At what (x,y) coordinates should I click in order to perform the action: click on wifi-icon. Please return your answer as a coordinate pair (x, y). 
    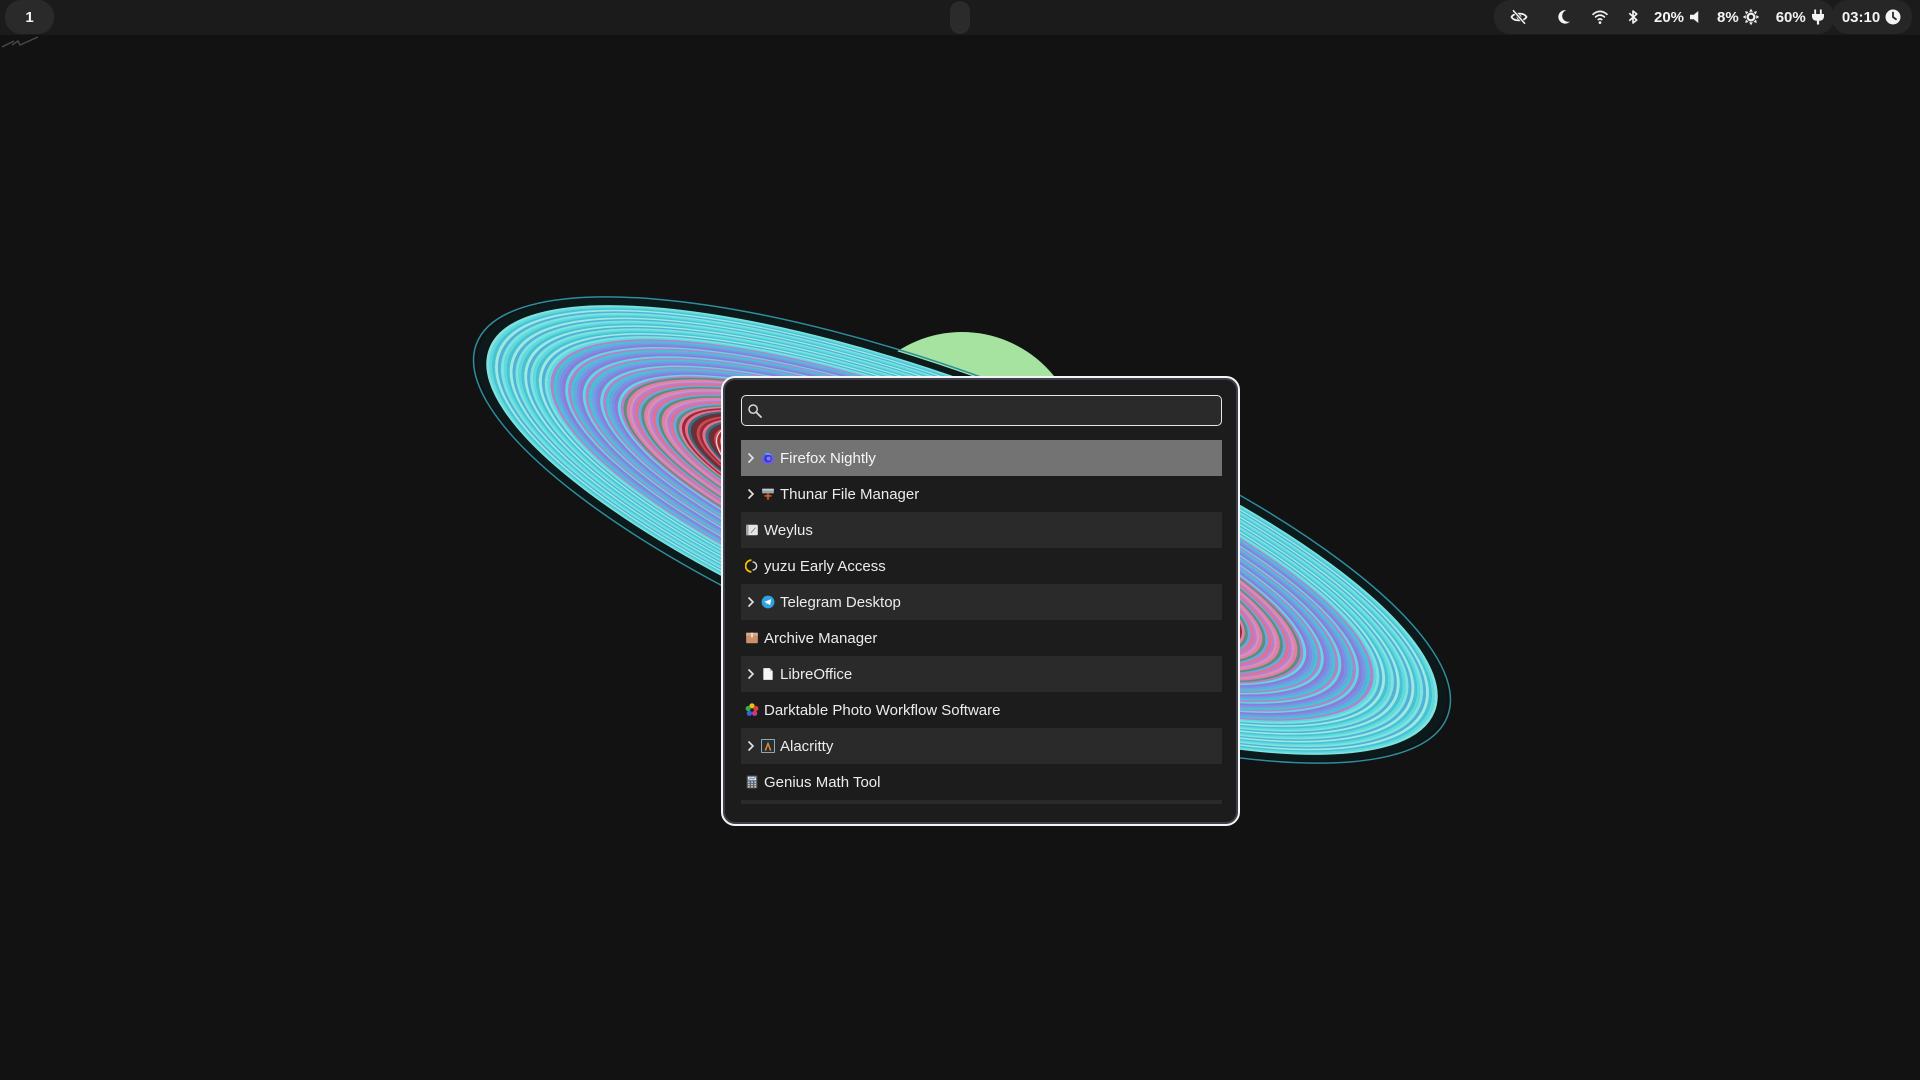
    Looking at the image, I should click on (1600, 17).